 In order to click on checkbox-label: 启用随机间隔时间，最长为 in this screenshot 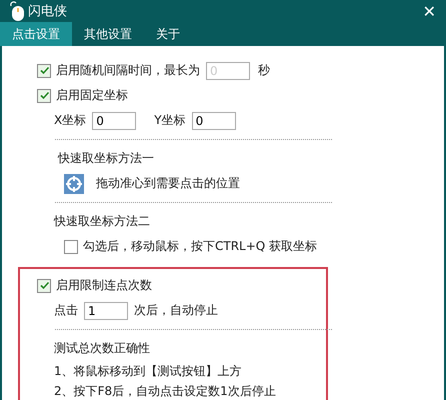, I will do `click(128, 70)`.